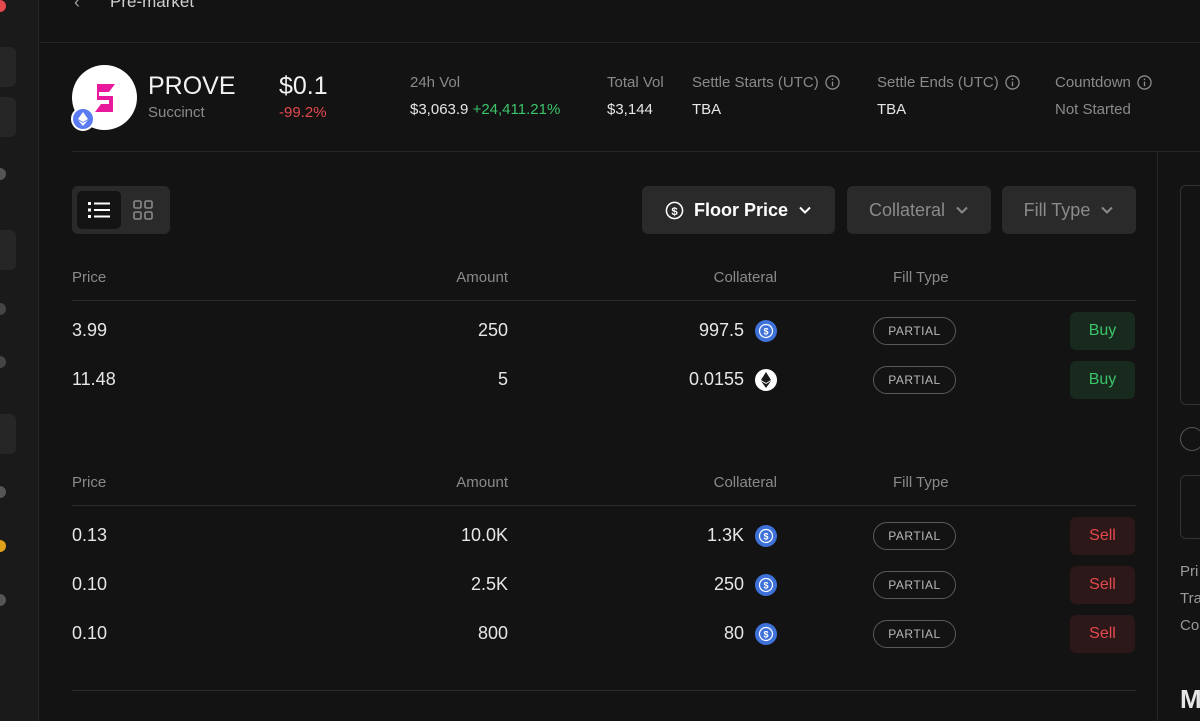  I want to click on grid-view-button, so click(143, 210).